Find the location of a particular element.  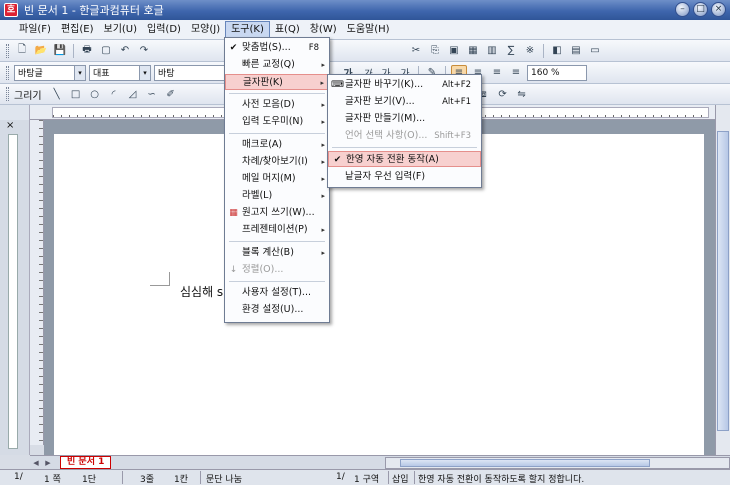

status-message: 한영 자동 전환이 동작하도록 할지 정합니다. is located at coordinates (501, 480).